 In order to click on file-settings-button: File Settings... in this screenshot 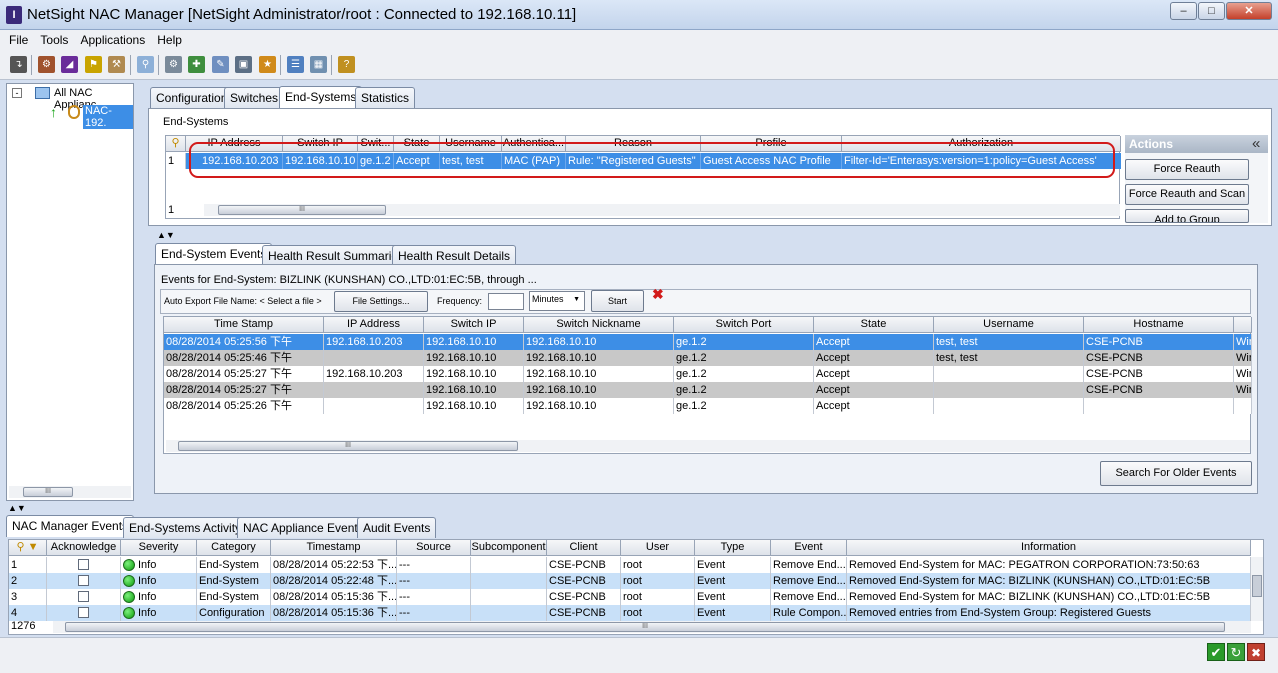, I will do `click(381, 301)`.